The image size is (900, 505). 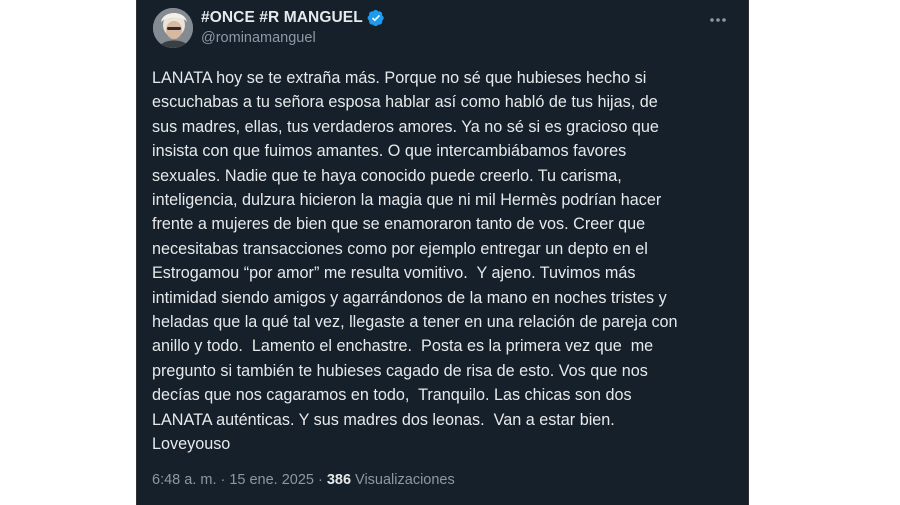 What do you see at coordinates (184, 480) in the screenshot?
I see `tweet-time: 6:48 a. m.` at bounding box center [184, 480].